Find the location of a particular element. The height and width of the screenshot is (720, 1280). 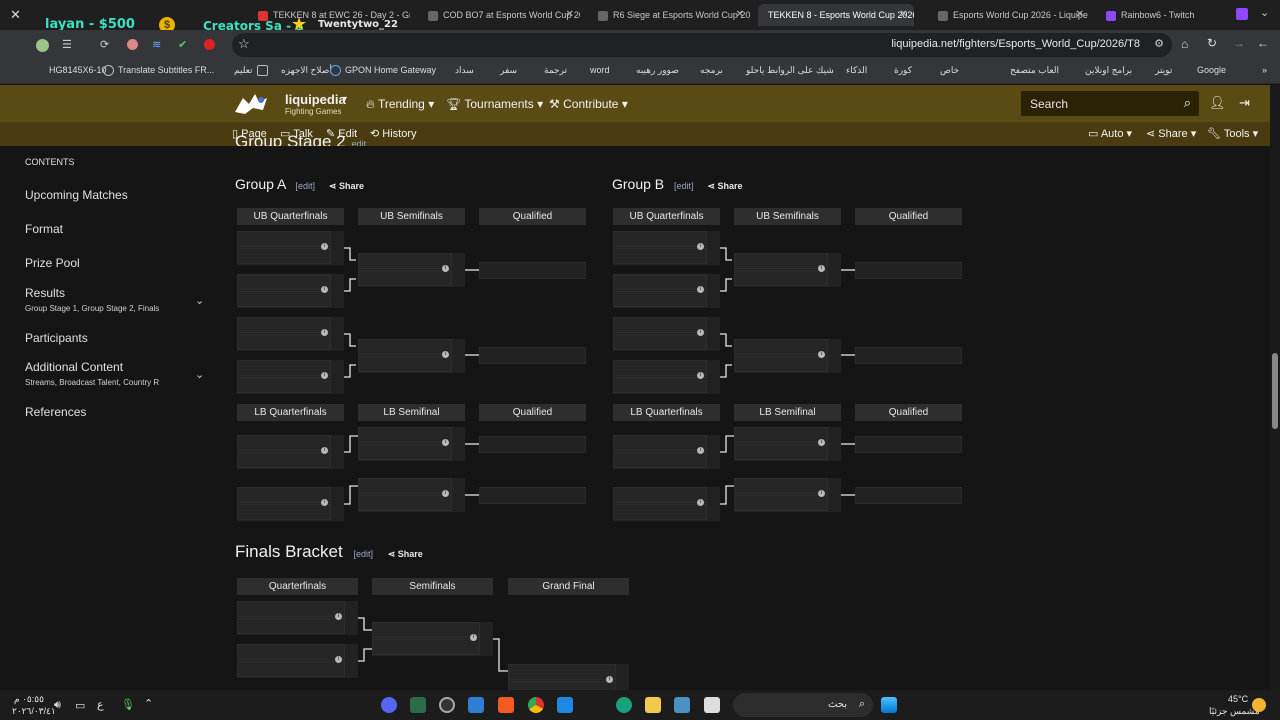

bookmark: سداد is located at coordinates (464, 70).